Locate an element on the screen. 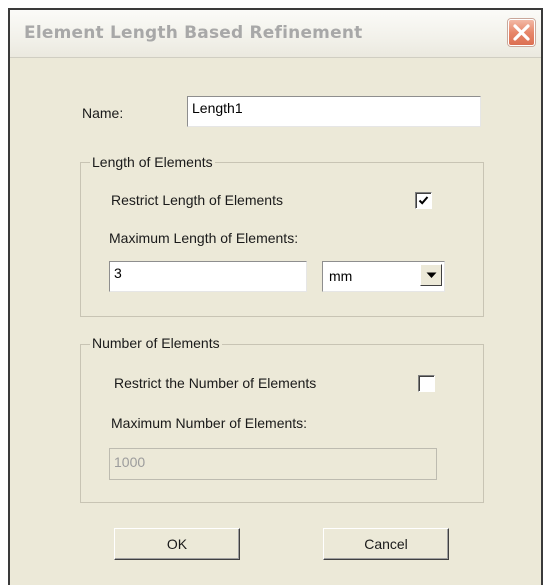 This screenshot has height=585, width=551. length-unit-select: mm is located at coordinates (383, 276).